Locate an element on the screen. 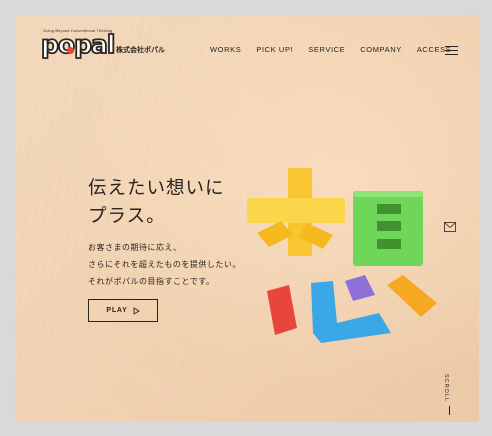  nav-pick-up: PICK UP! is located at coordinates (274, 49).